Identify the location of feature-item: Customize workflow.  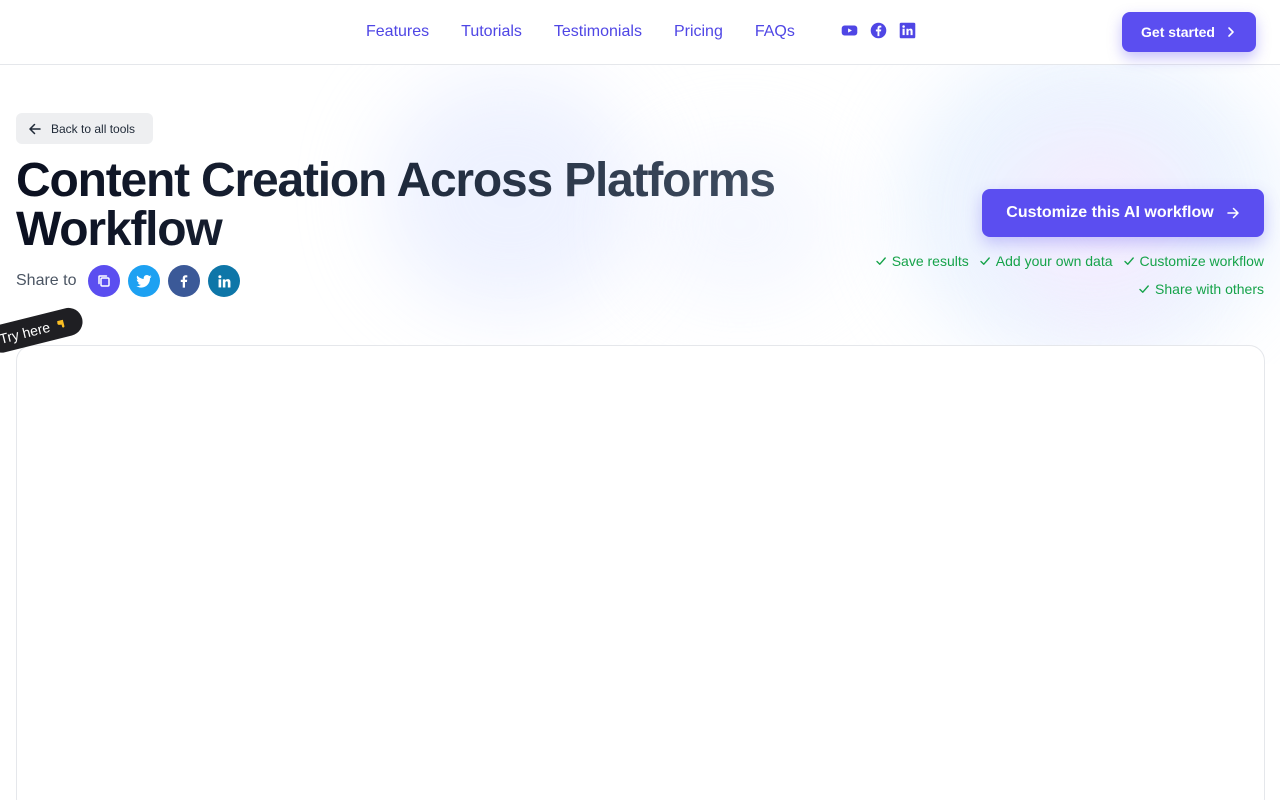
(1193, 261).